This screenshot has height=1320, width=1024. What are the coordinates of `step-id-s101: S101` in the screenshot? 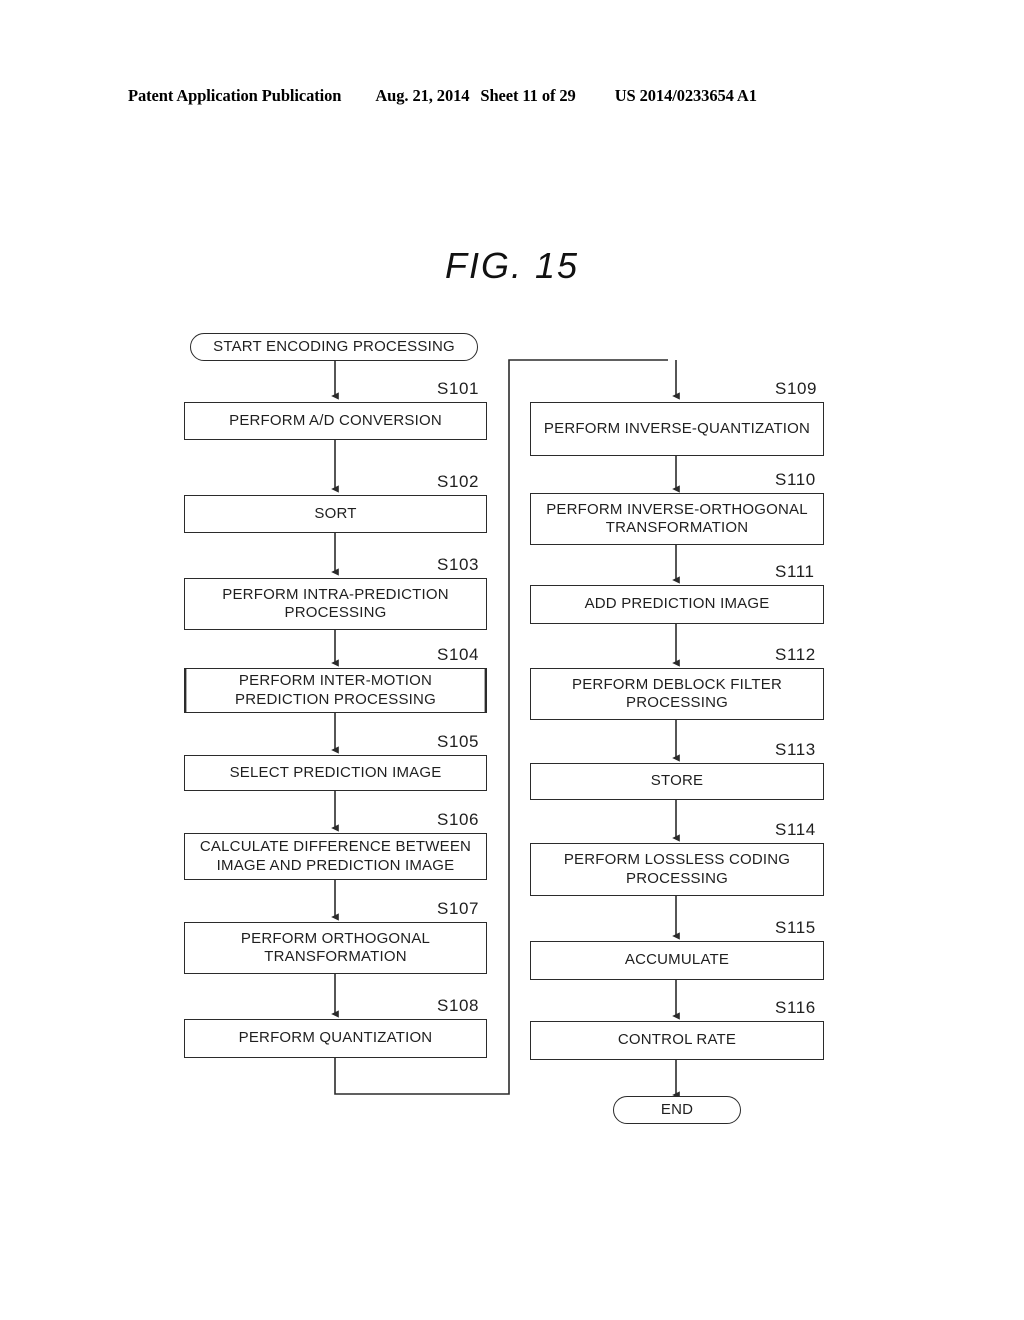 It's located at (458, 388).